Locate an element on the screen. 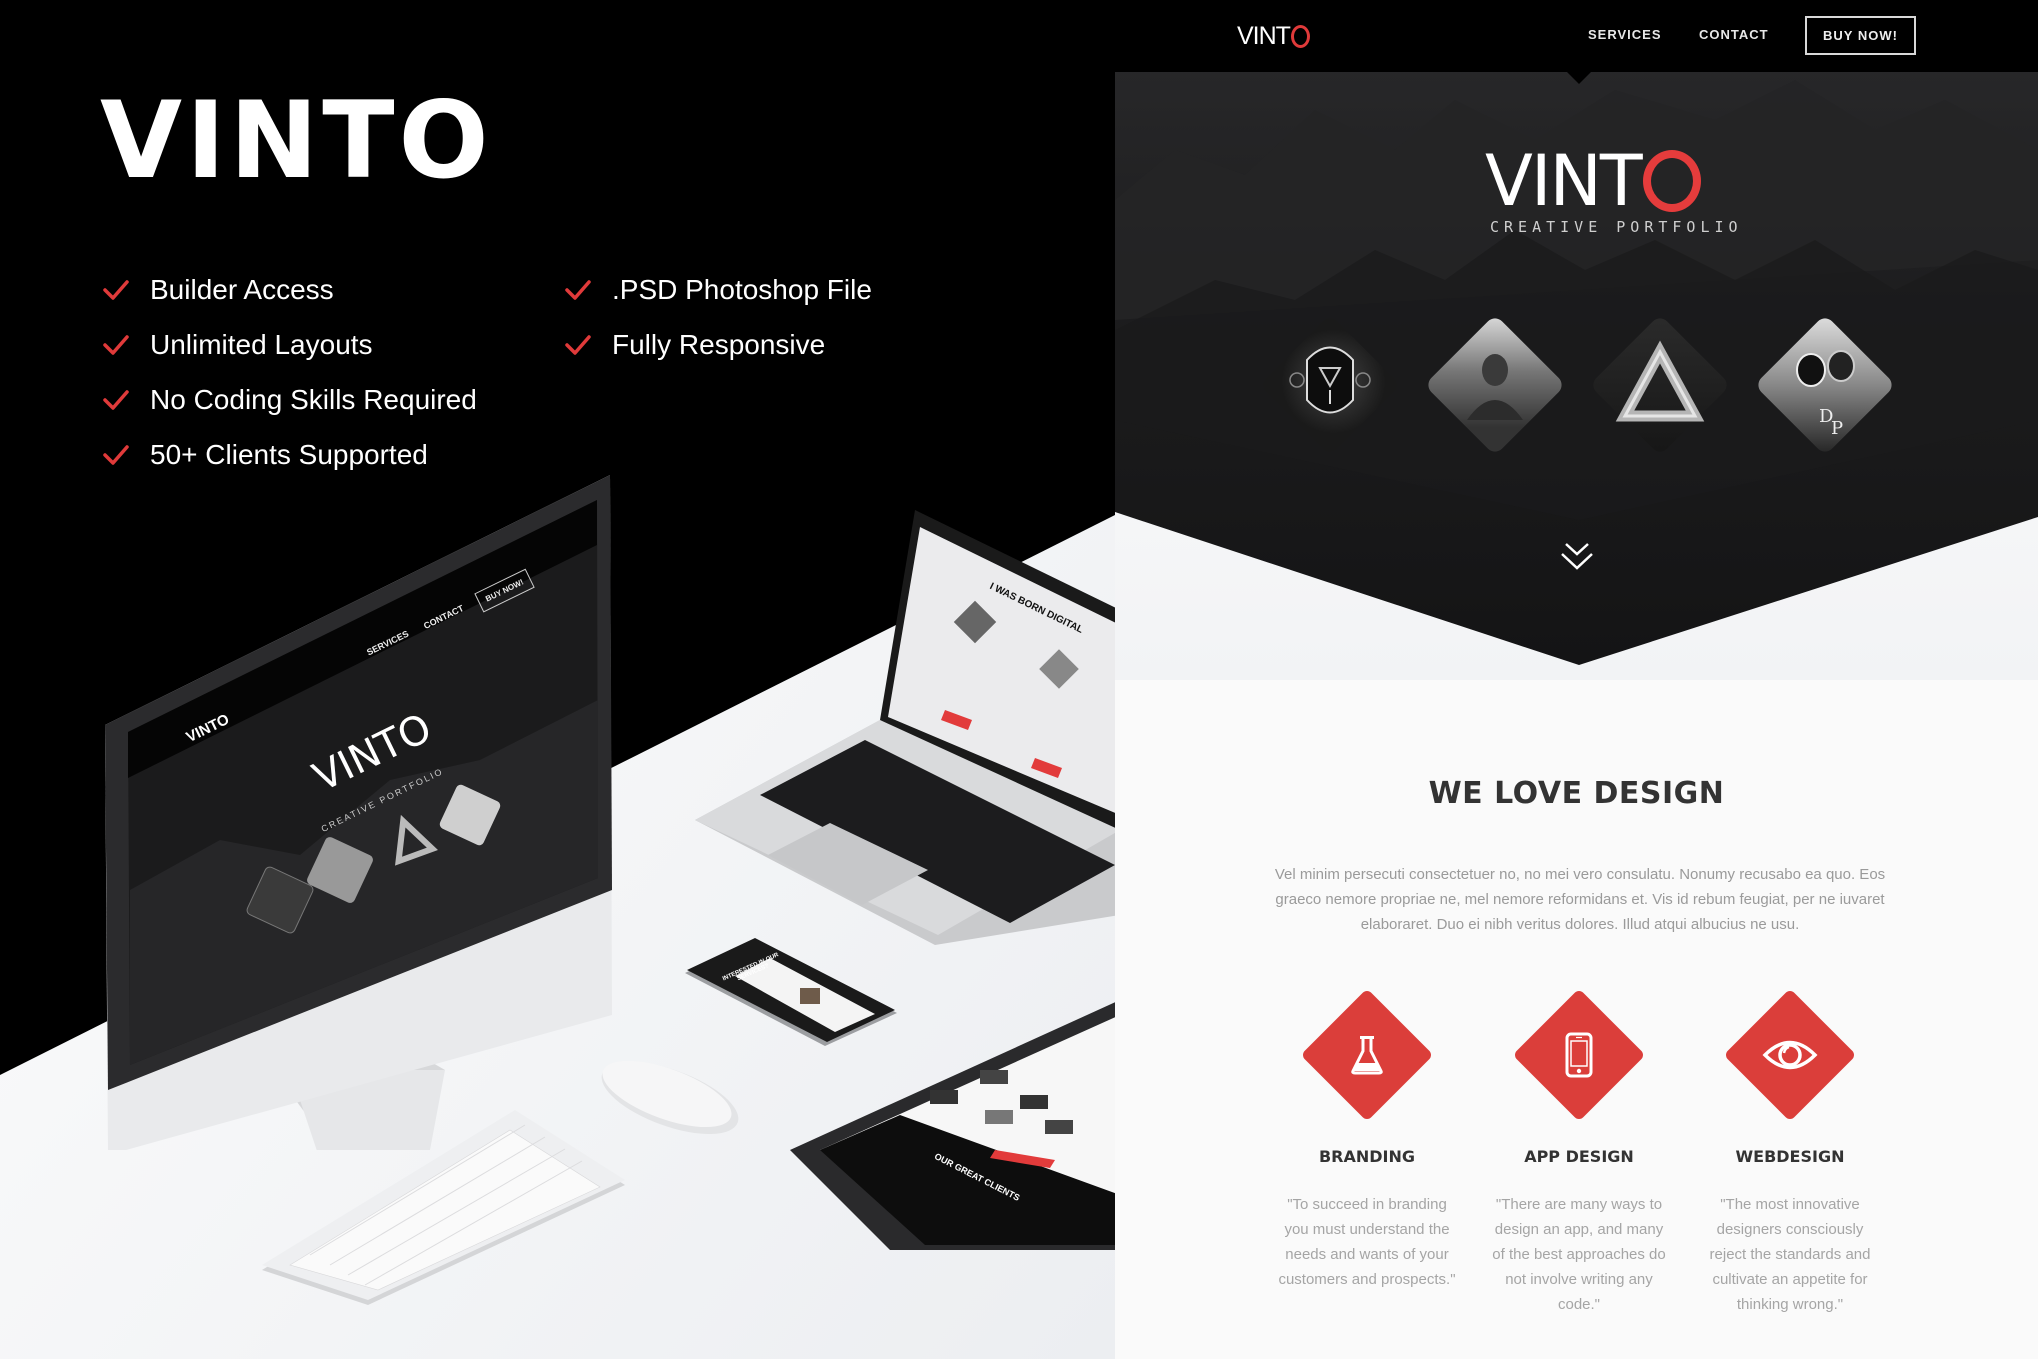  portfolio-item-dp: DP is located at coordinates (1825, 385).